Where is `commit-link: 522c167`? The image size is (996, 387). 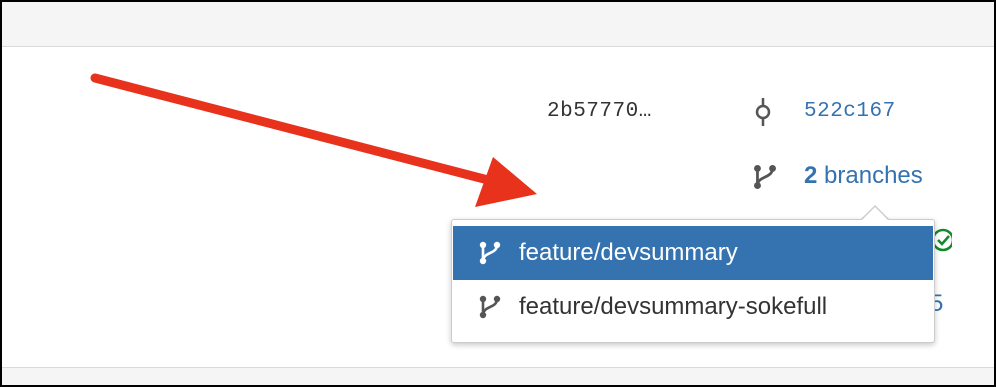
commit-link: 522c167 is located at coordinates (850, 111).